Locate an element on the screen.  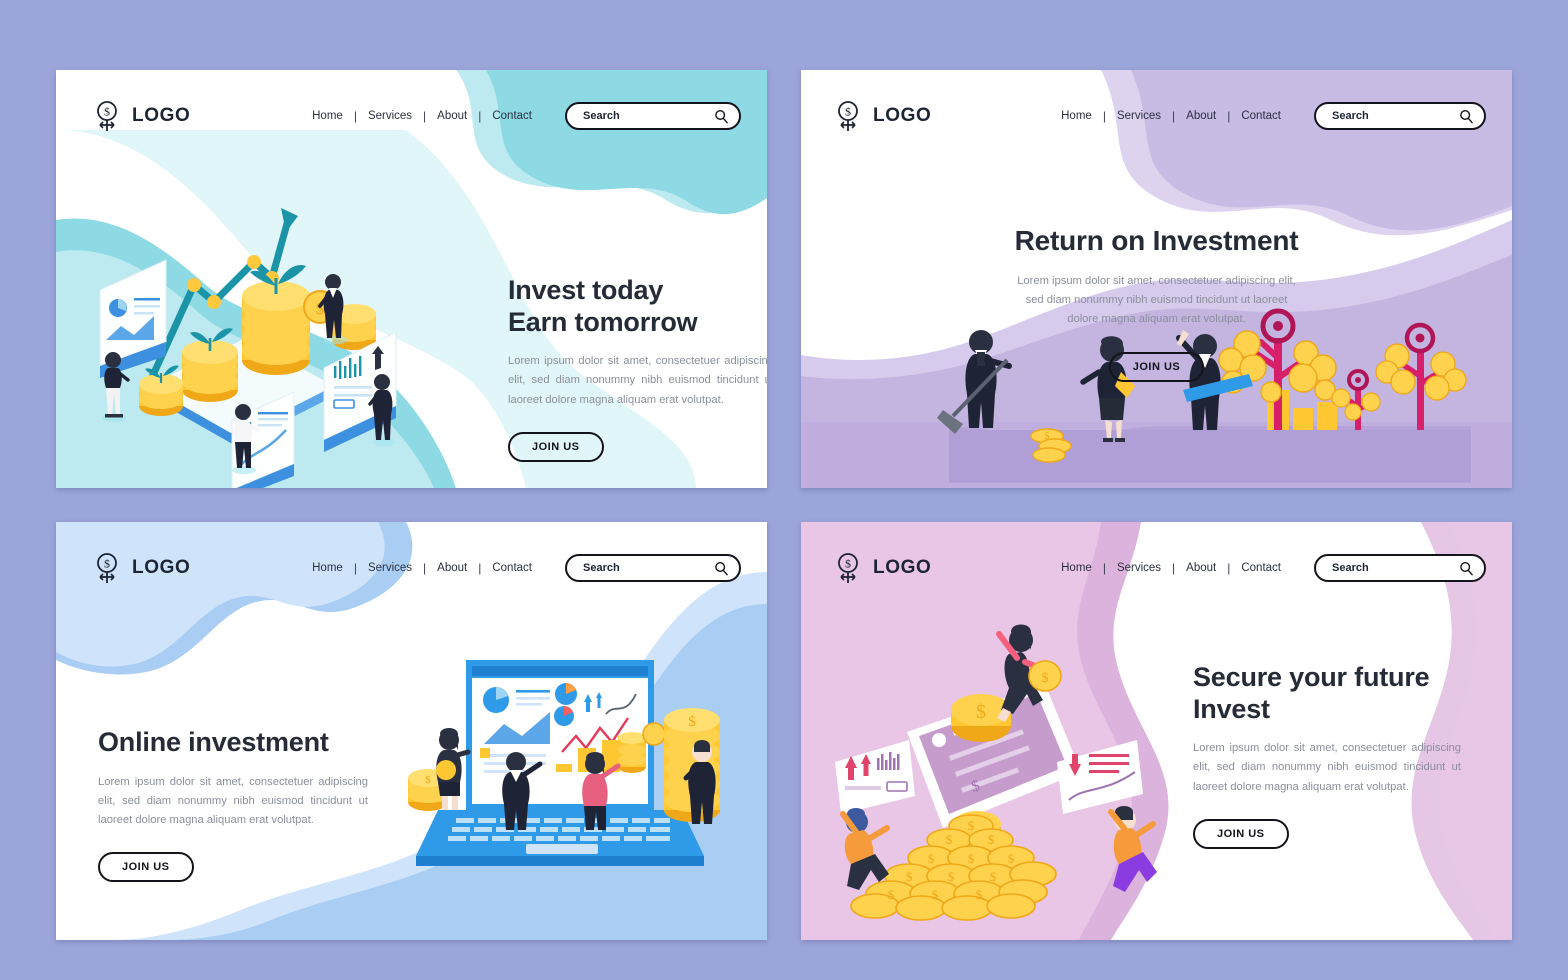
person-man-right-floating is located at coordinates (1132, 849).